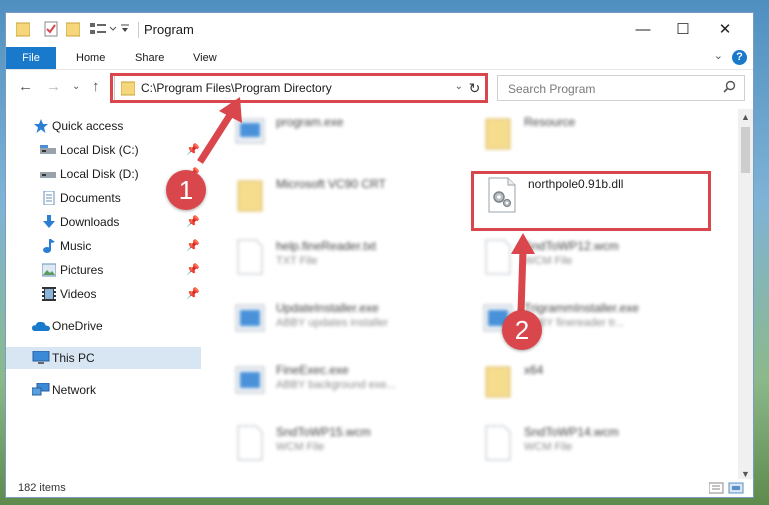 The height and width of the screenshot is (505, 769). What do you see at coordinates (523, 273) in the screenshot?
I see `arrow-to-file` at bounding box center [523, 273].